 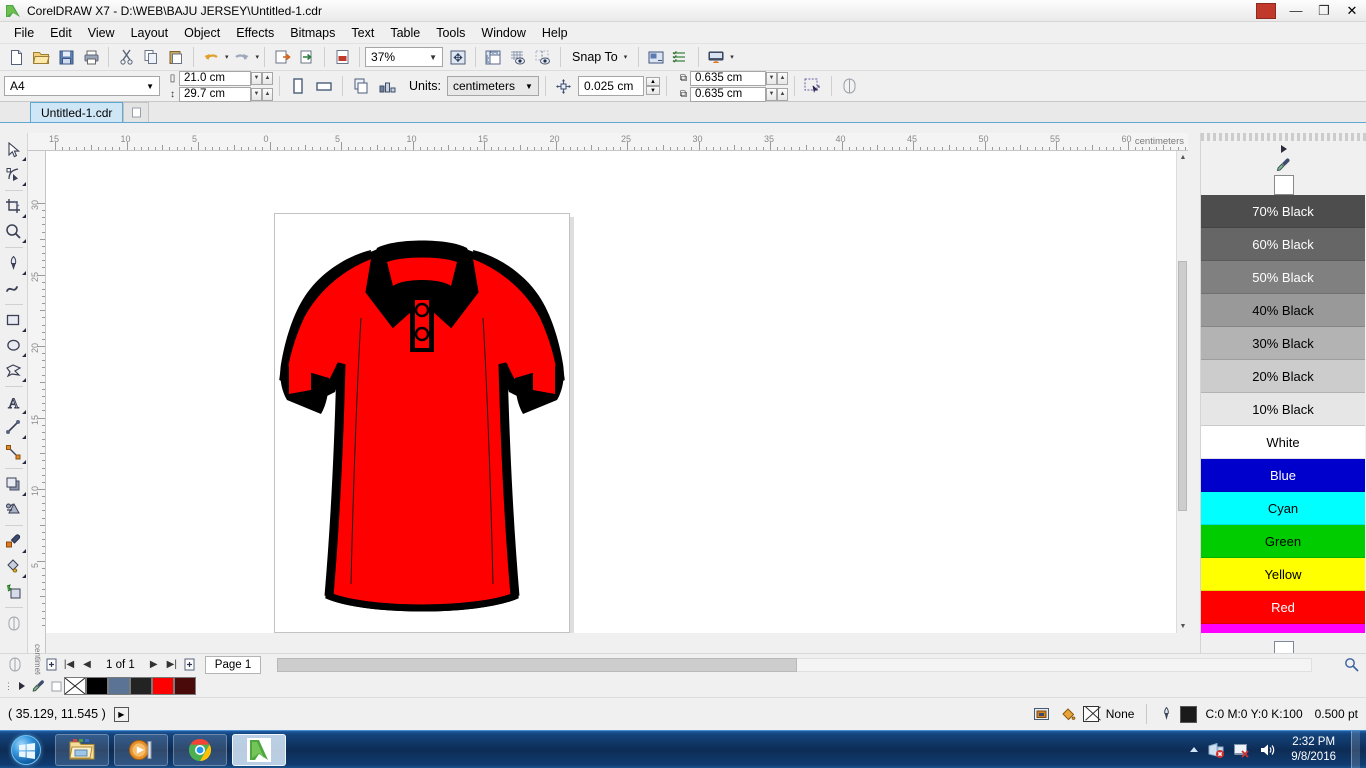 I want to click on crop-tool, so click(x=14, y=206).